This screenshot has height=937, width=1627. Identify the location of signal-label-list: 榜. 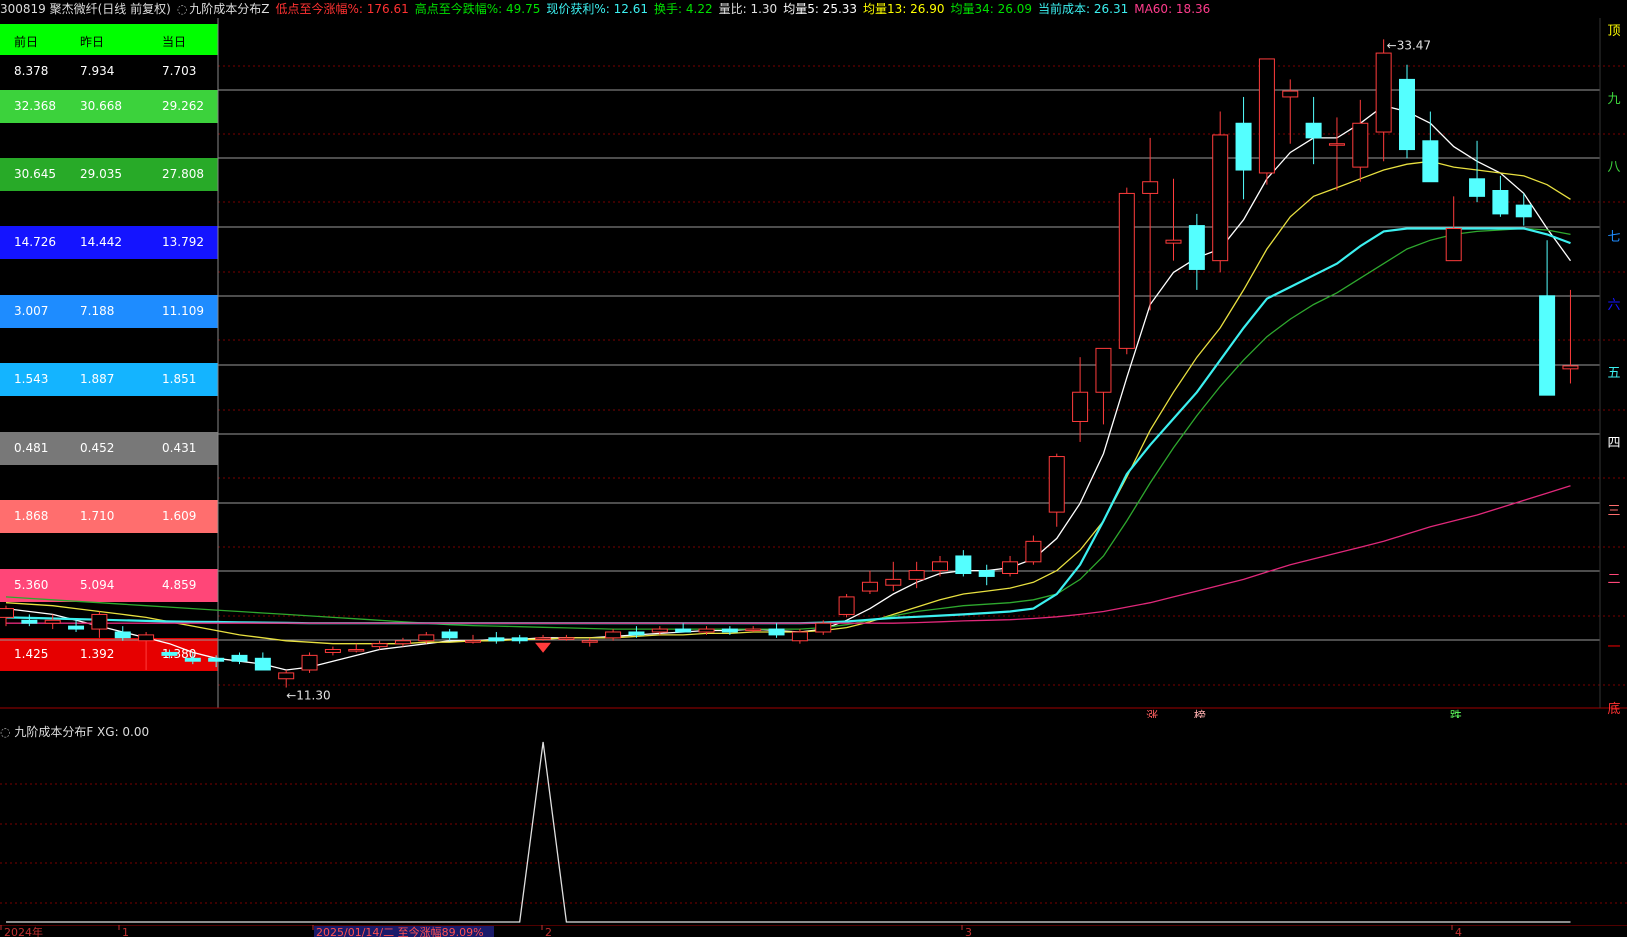
(1200, 713).